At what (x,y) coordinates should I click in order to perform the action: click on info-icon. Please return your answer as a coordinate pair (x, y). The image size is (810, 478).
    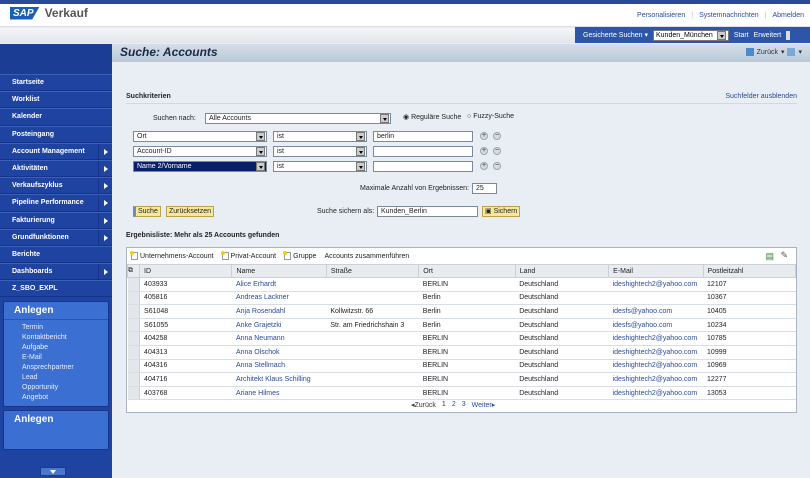
    Looking at the image, I should click on (788, 35).